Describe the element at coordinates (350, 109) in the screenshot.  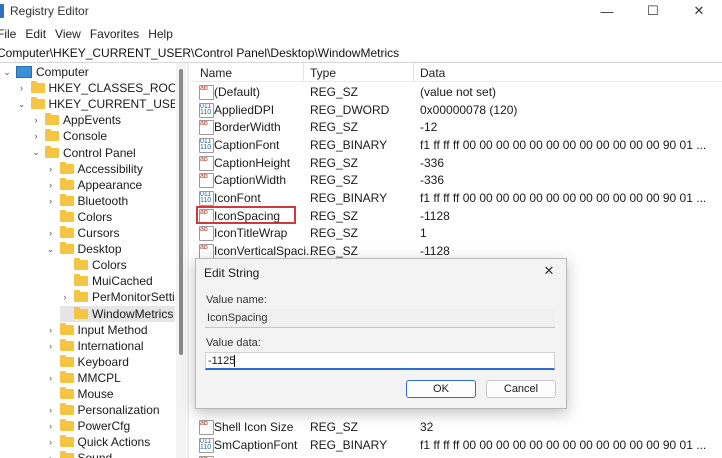
I see `value-type: REG_DWORD` at that location.